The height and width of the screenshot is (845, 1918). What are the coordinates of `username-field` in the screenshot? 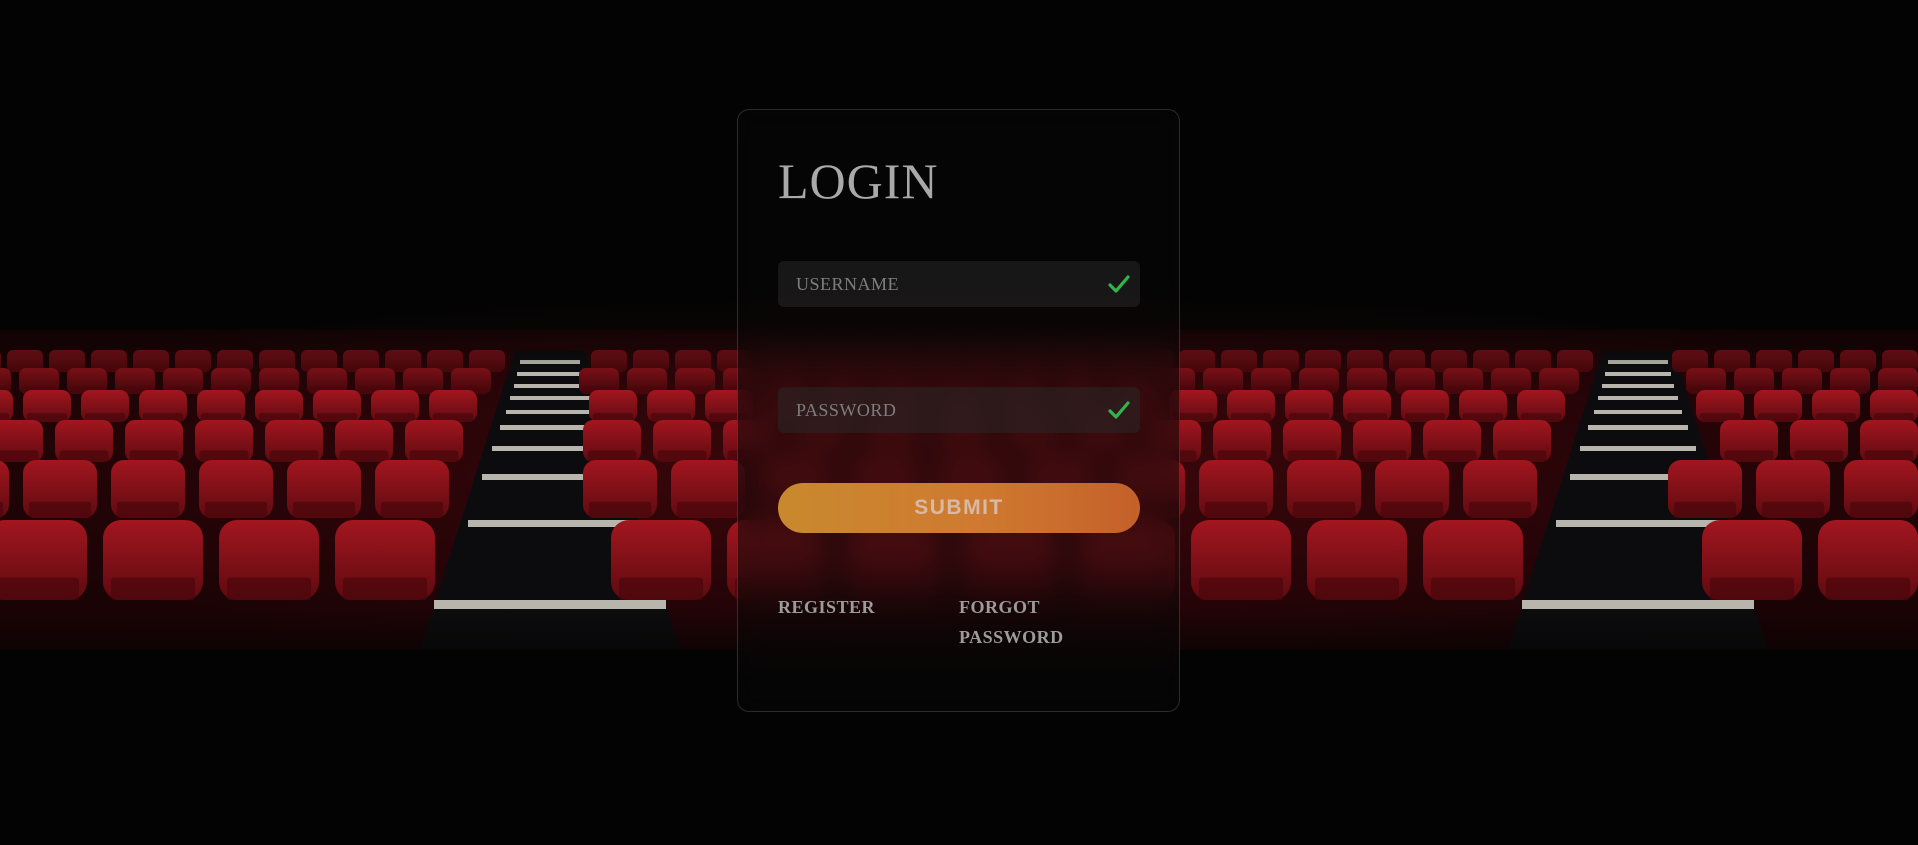 It's located at (959, 284).